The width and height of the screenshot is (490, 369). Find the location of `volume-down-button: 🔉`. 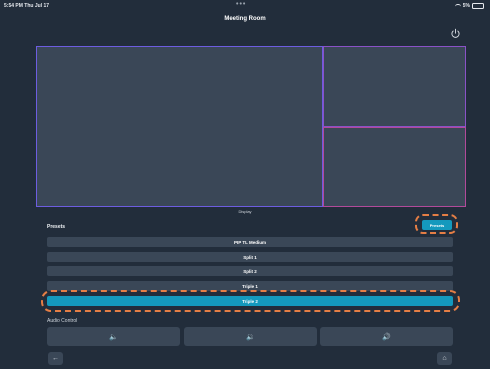

volume-down-button: 🔉 is located at coordinates (250, 336).